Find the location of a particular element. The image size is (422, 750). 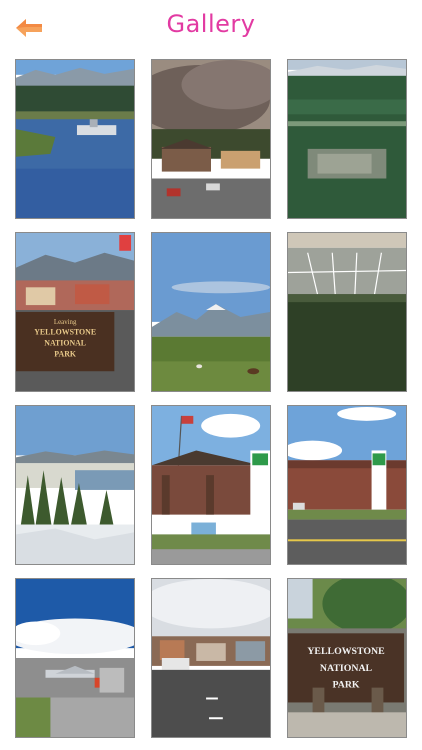

photo-lake-trees is located at coordinates (75, 485).